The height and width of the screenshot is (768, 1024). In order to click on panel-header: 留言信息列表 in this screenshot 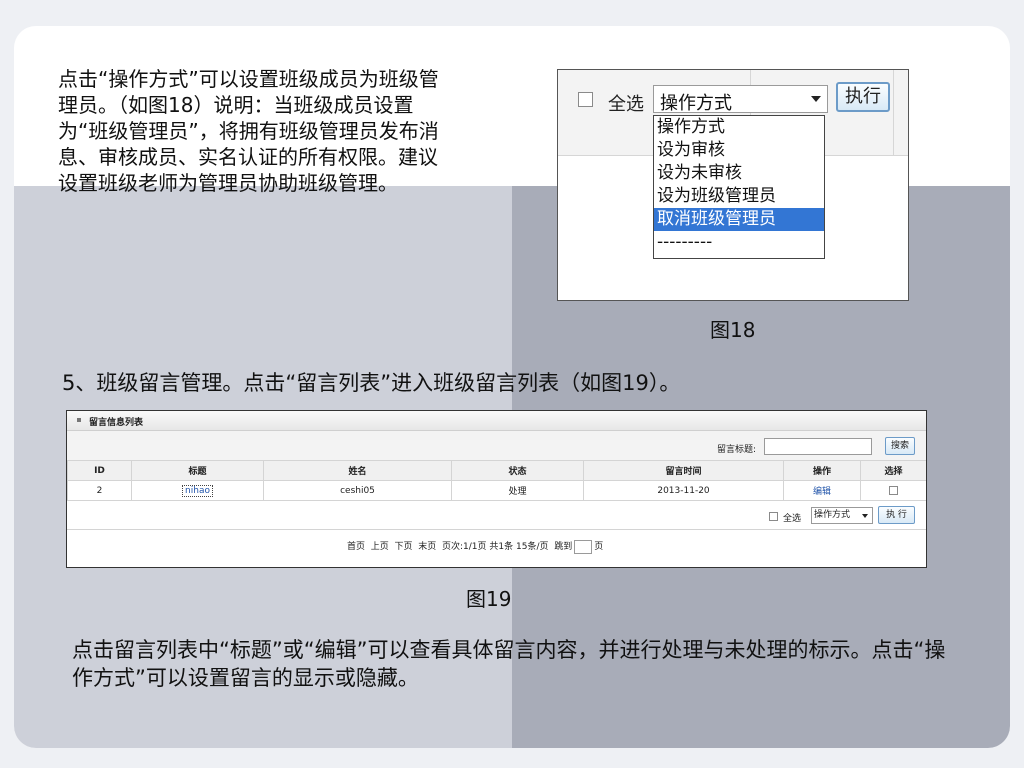, I will do `click(496, 421)`.